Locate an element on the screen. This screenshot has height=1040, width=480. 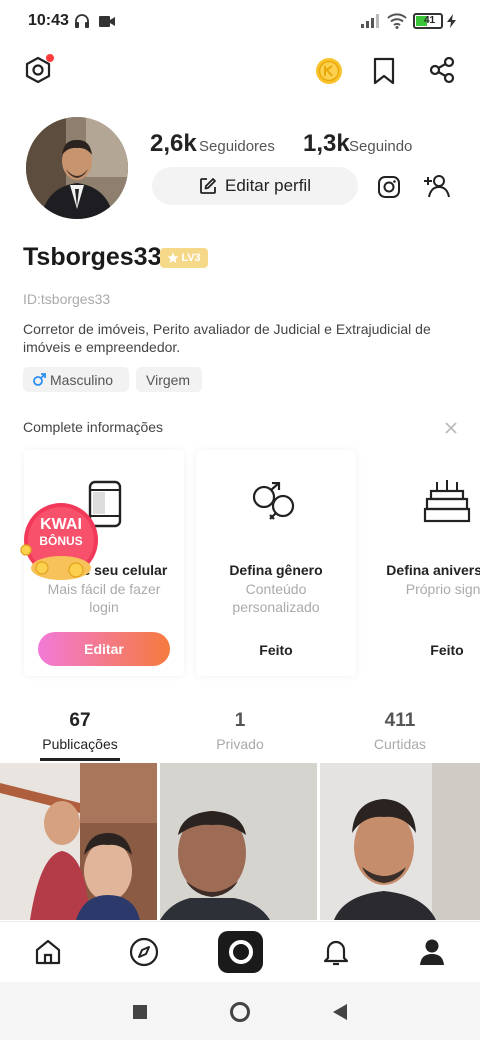
kwai-bonus-badge: KWAI BÔNUS is located at coordinates (61, 542).